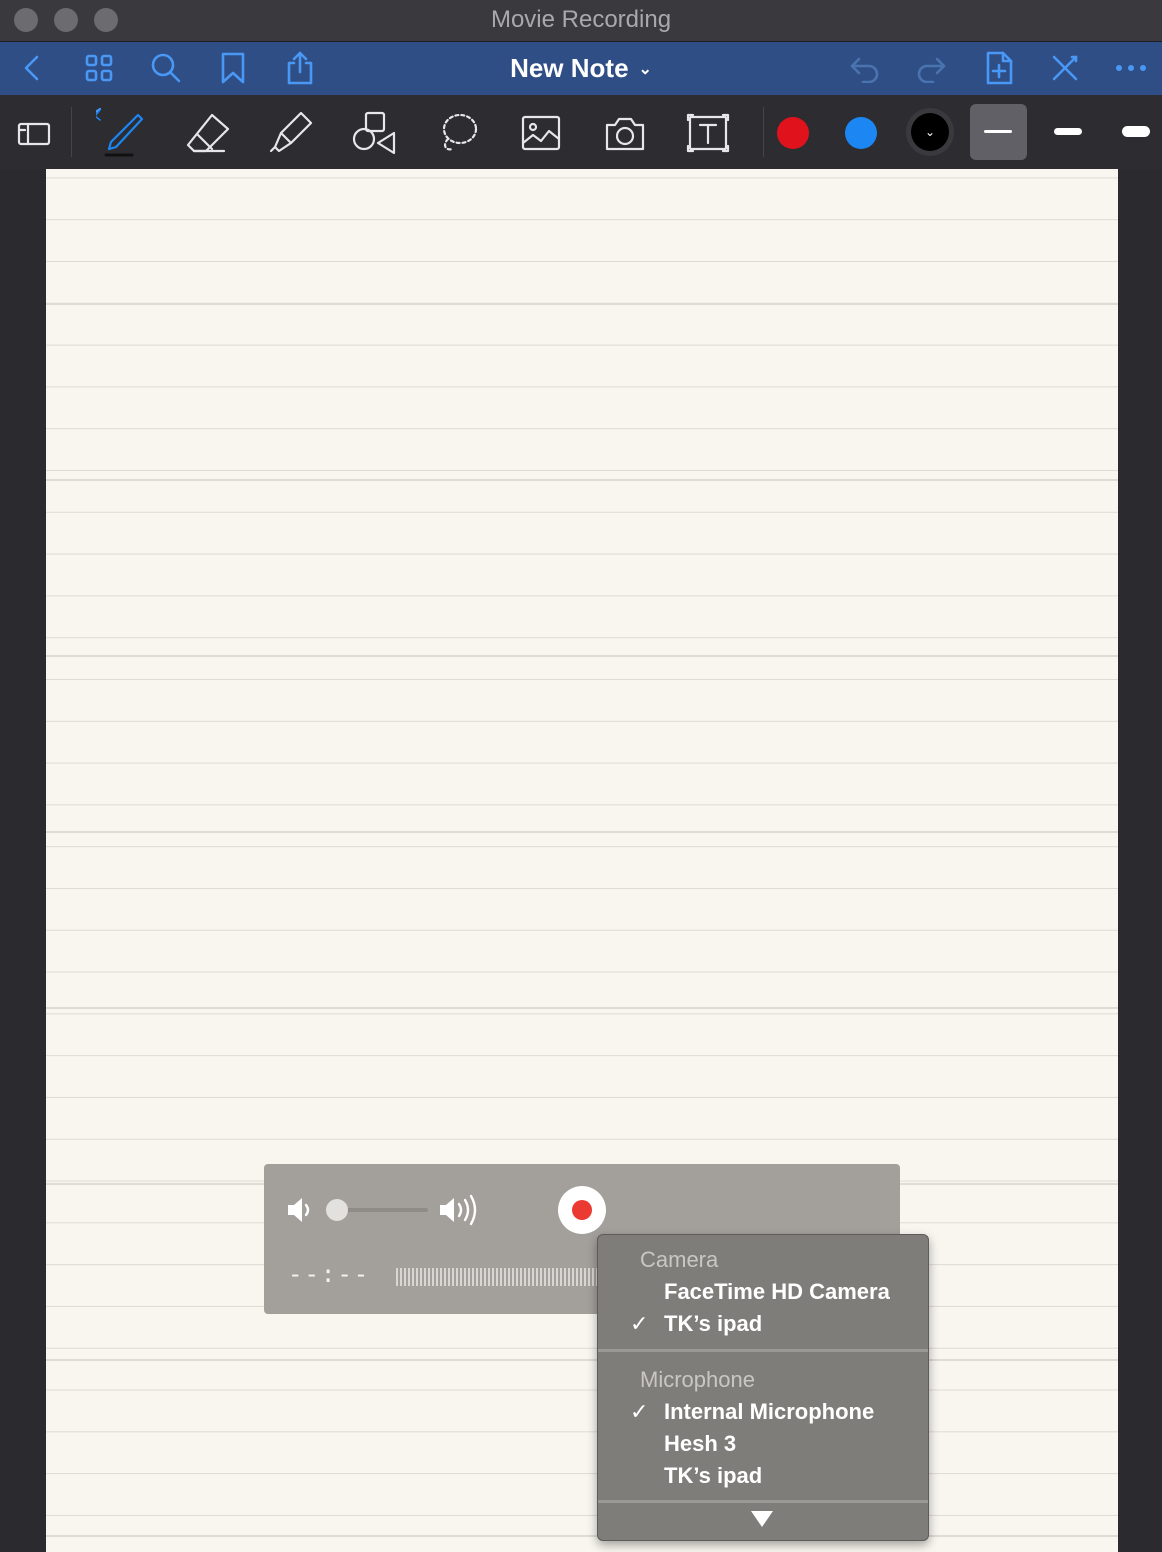 This screenshot has width=1162, height=1552. I want to click on page-layout-button, so click(34, 133).